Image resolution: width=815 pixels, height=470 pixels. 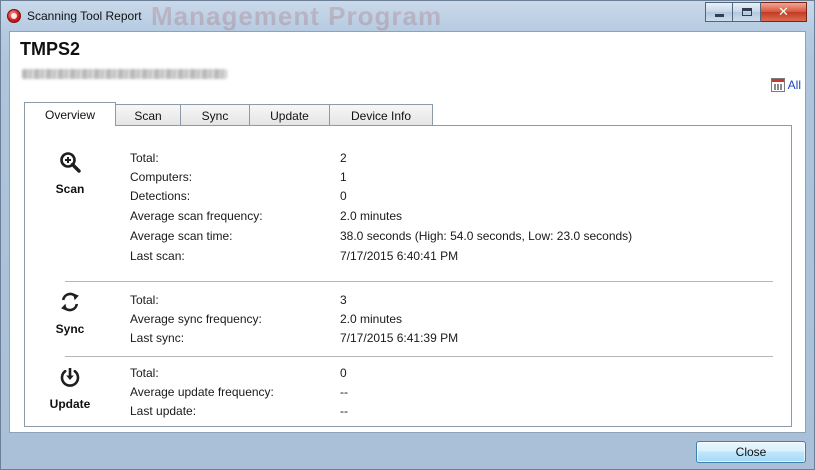 I want to click on scan-computers-value: 1, so click(x=343, y=177).